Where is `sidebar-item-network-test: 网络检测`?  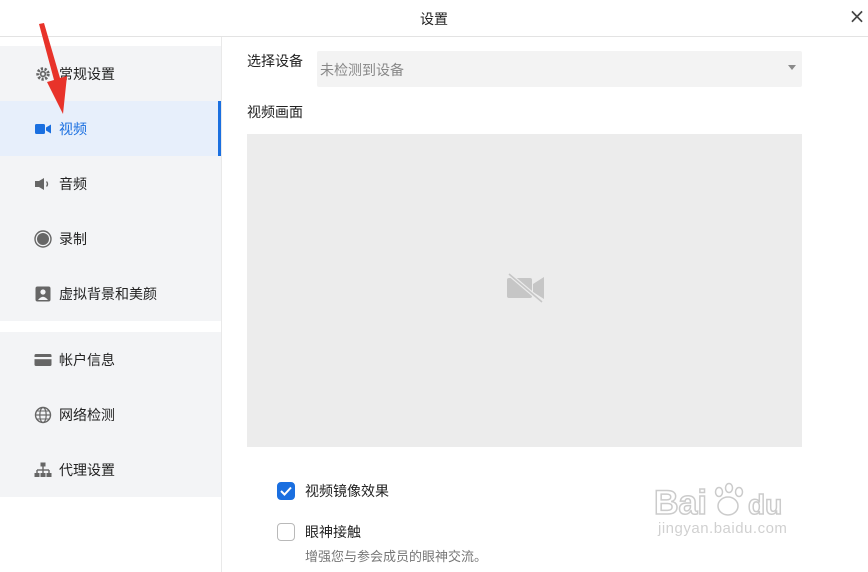
sidebar-item-network-test: 网络检测 is located at coordinates (110, 414).